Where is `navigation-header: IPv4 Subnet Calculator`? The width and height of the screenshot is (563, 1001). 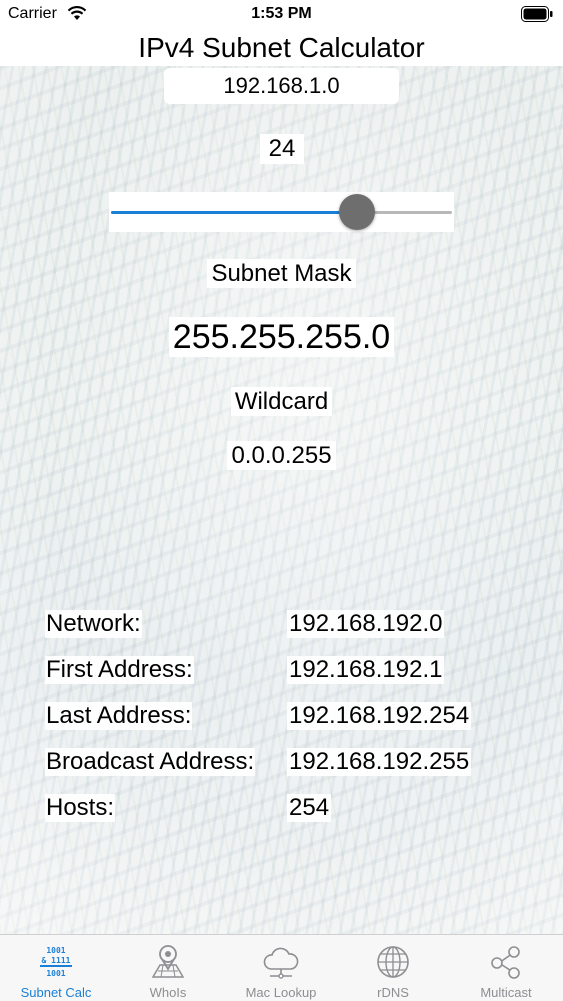 navigation-header: IPv4 Subnet Calculator is located at coordinates (281, 48).